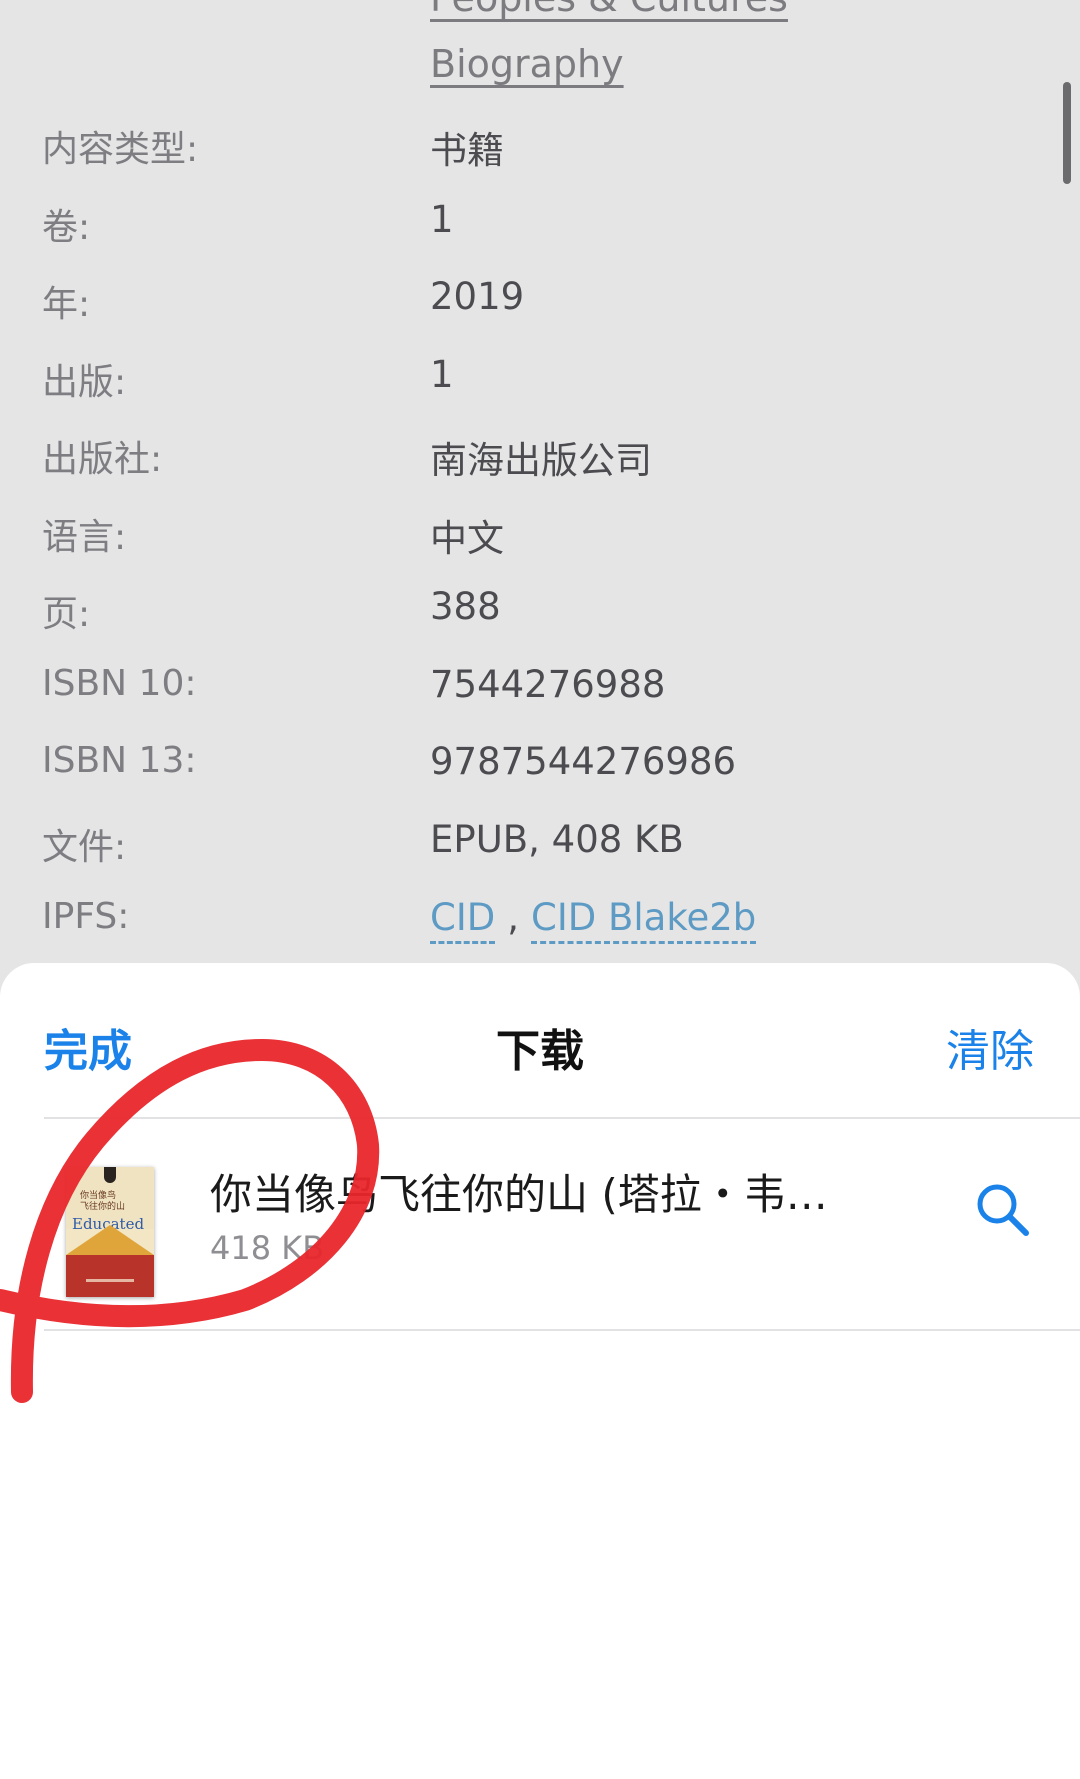  I want to click on detail-row-year: 年: 2019, so click(540, 305).